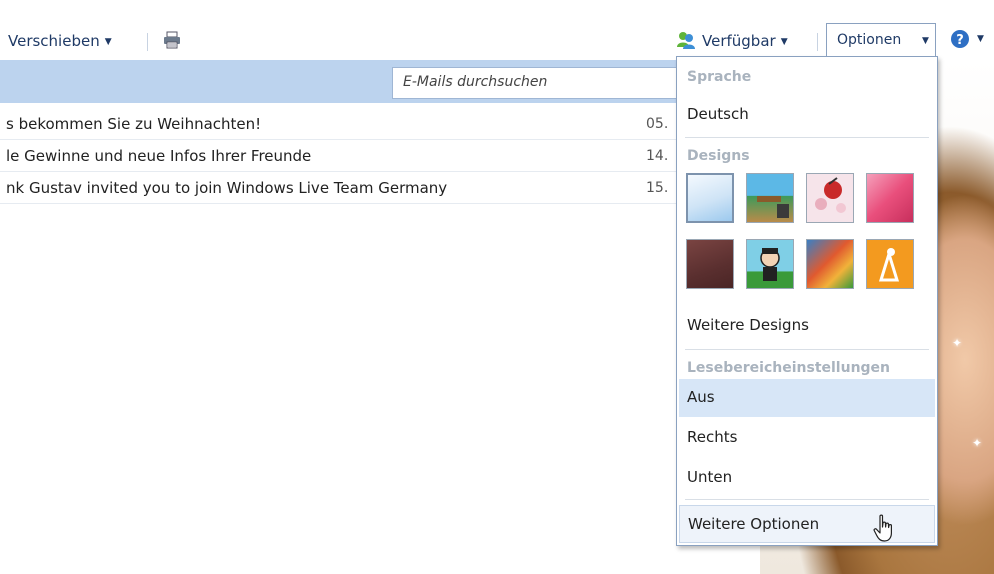 The image size is (994, 574). What do you see at coordinates (807, 398) in the screenshot?
I see `reading-pane-off: Aus` at bounding box center [807, 398].